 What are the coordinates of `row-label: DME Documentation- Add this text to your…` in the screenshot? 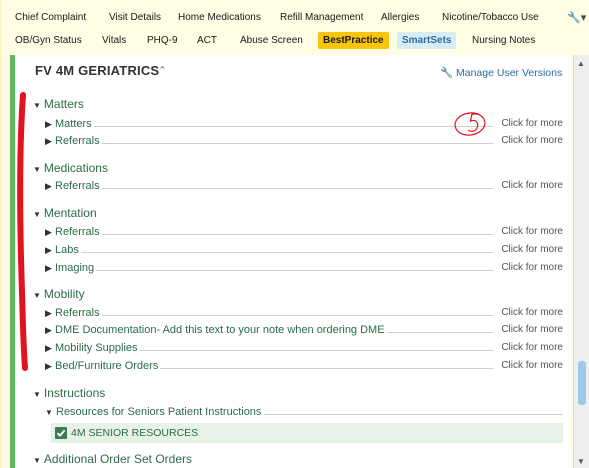 It's located at (221, 330).